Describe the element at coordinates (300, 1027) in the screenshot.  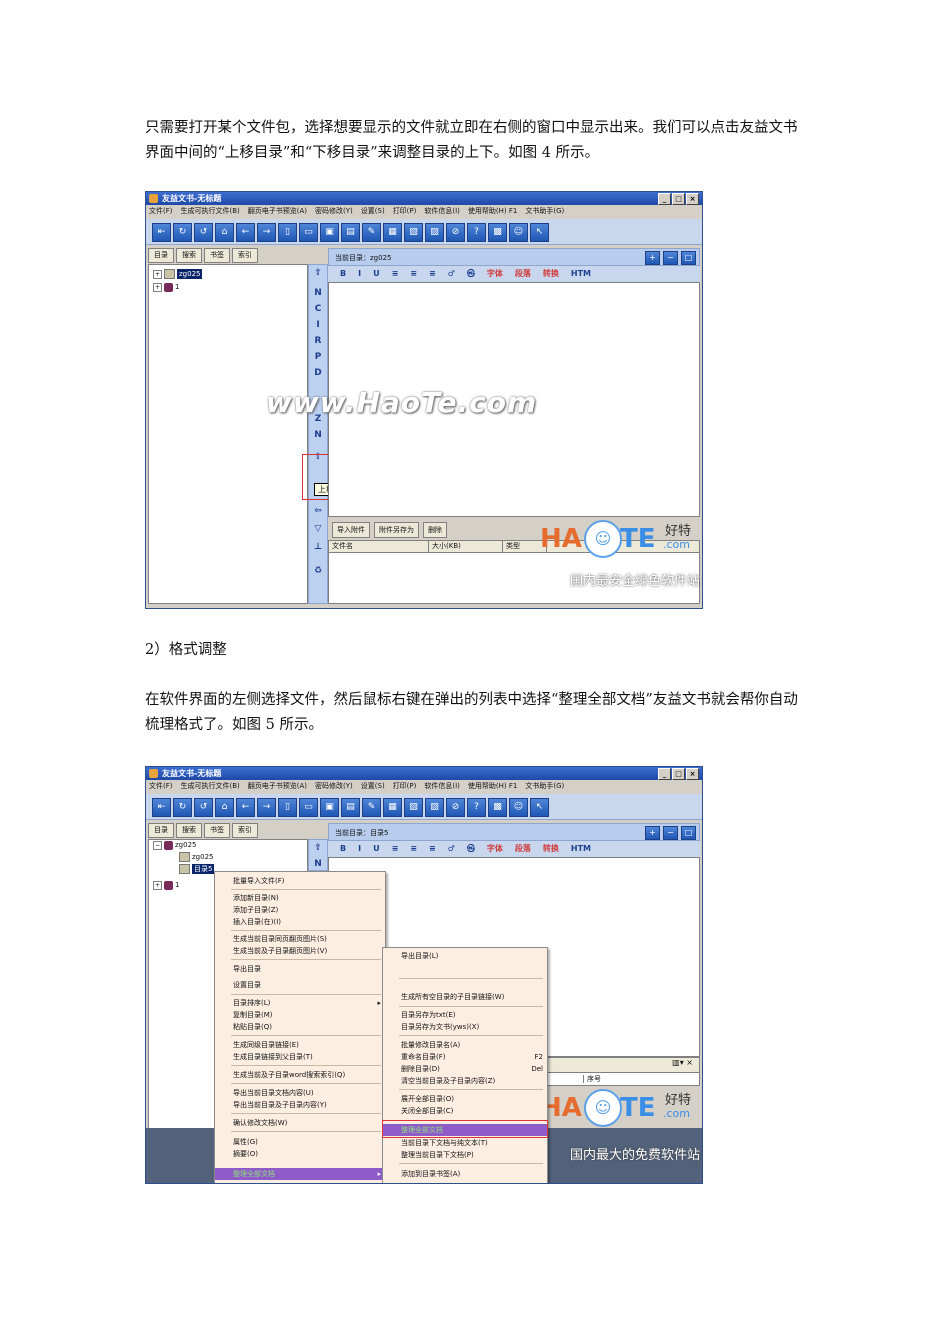
I see `menu-item-paste-dir: 粘贴目录(Q)` at that location.